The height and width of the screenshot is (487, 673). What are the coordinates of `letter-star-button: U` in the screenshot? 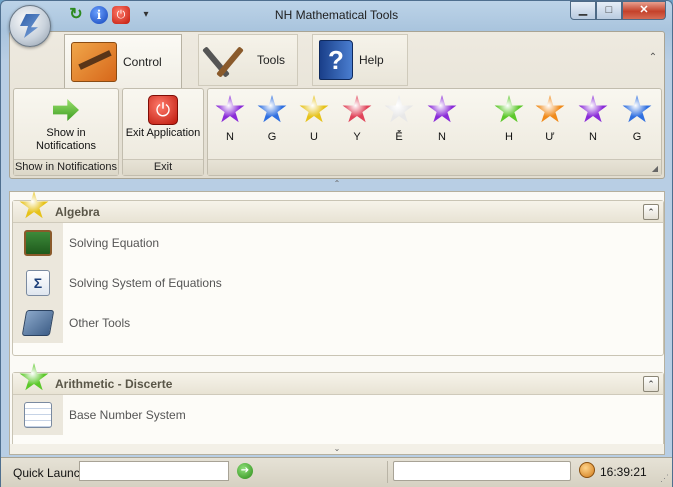 It's located at (314, 121).